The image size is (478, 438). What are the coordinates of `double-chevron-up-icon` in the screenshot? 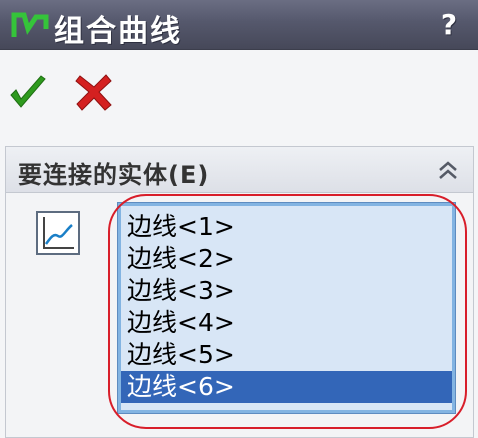 It's located at (448, 170).